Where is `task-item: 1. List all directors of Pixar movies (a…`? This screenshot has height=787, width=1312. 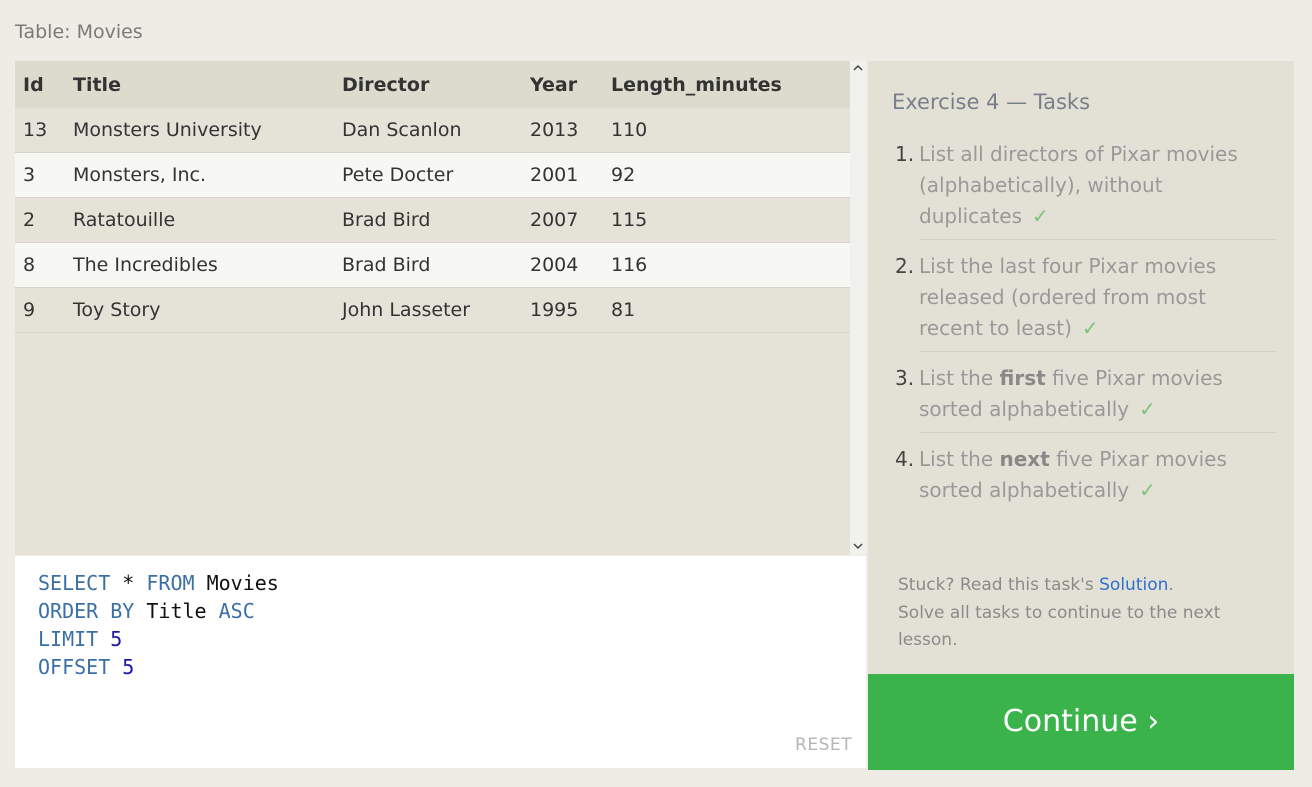 task-item: 1. List all directors of Pixar movies (a… is located at coordinates (1084, 188).